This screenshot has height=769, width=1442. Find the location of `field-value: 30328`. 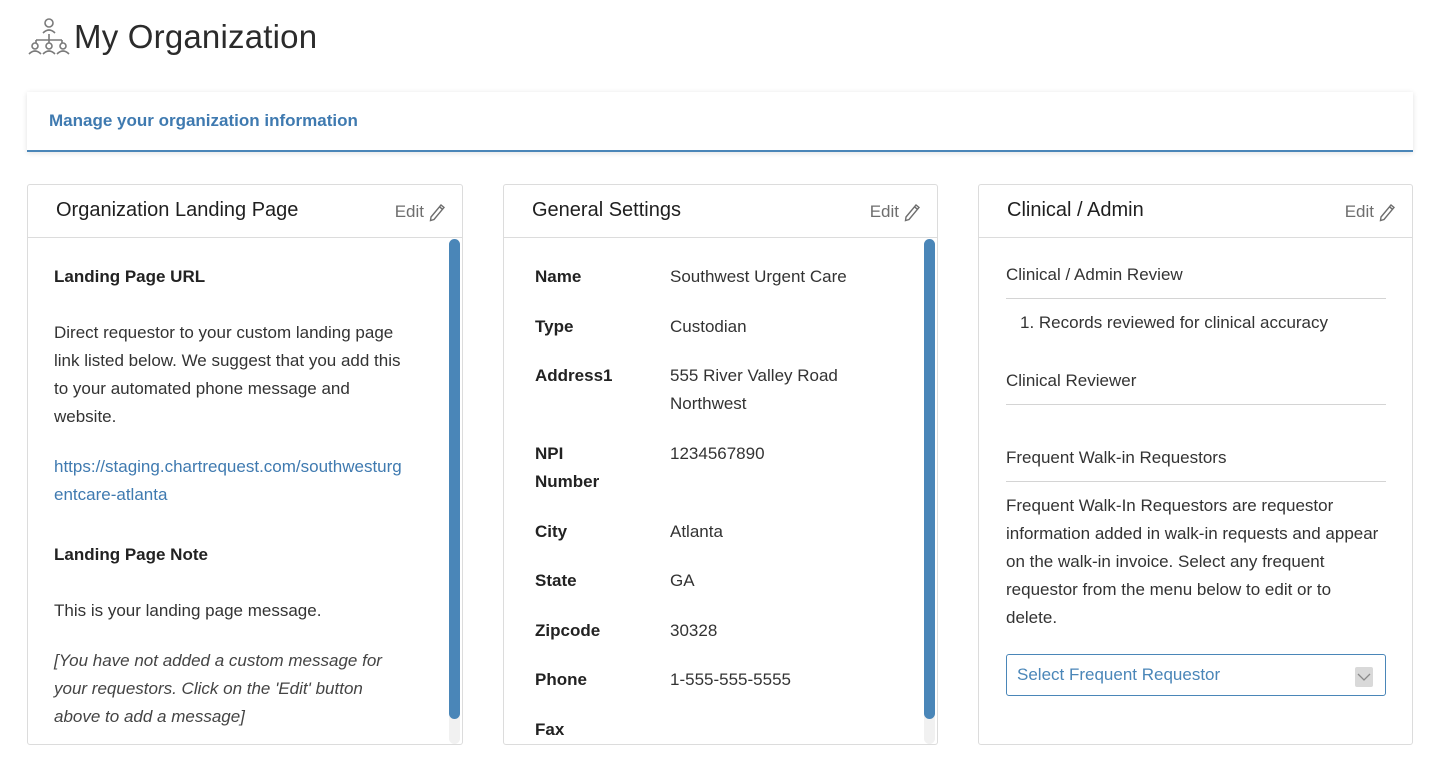

field-value: 30328 is located at coordinates (694, 630).